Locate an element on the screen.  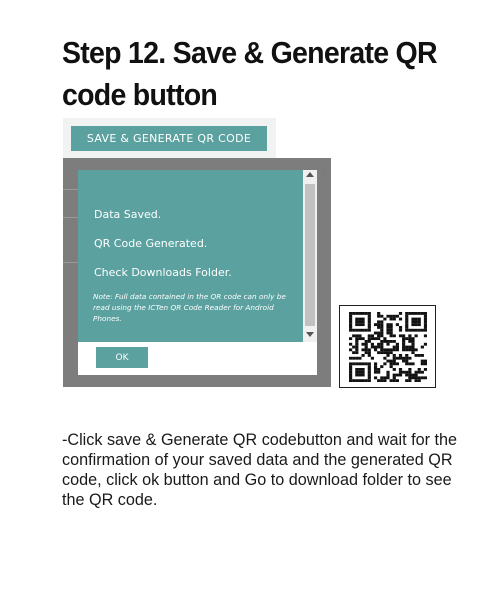
check-downloads-message: Check Downloads Folder. is located at coordinates (163, 272).